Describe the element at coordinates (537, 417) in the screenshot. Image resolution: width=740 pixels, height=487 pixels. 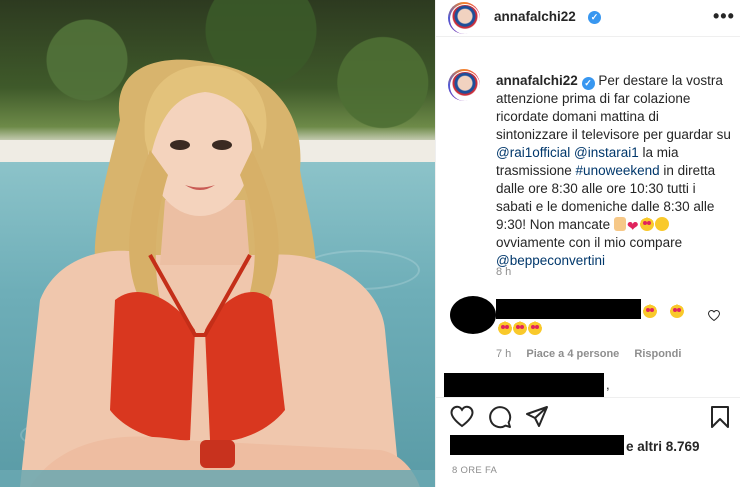
I see `share-paper-plane-icon` at that location.